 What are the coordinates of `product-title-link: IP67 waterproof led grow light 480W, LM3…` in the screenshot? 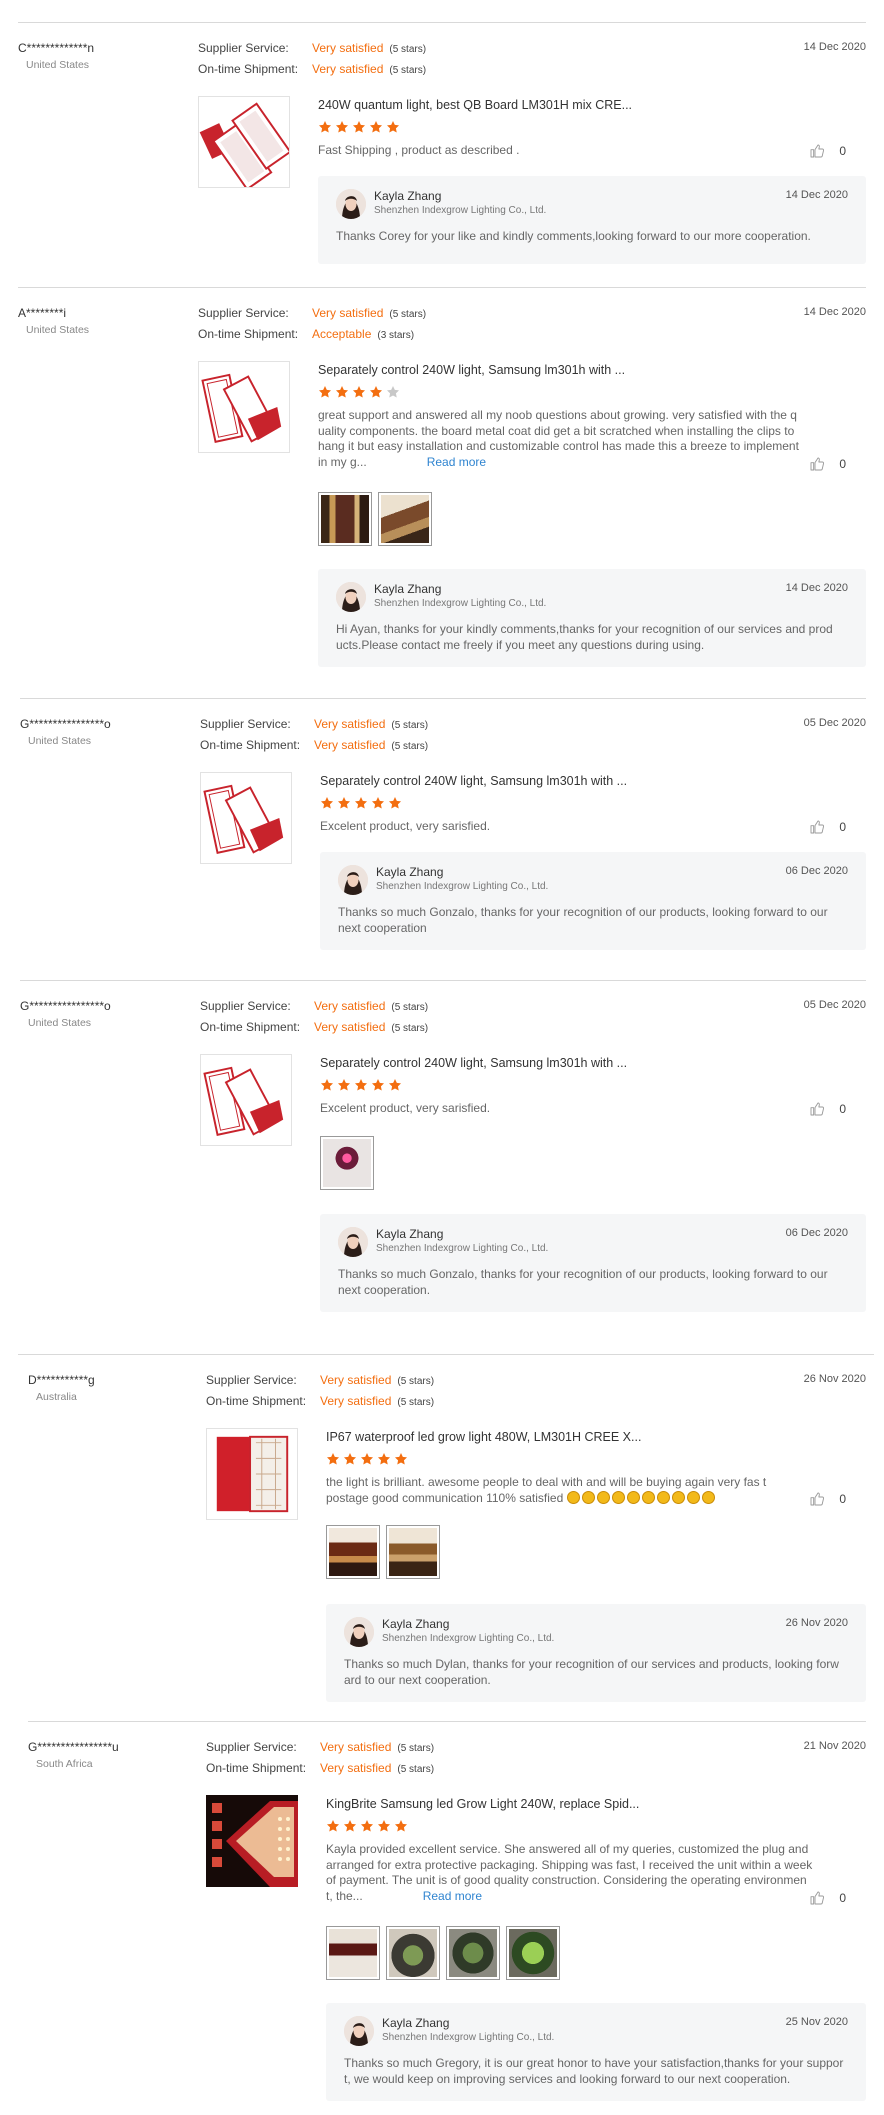 It's located at (483, 1437).